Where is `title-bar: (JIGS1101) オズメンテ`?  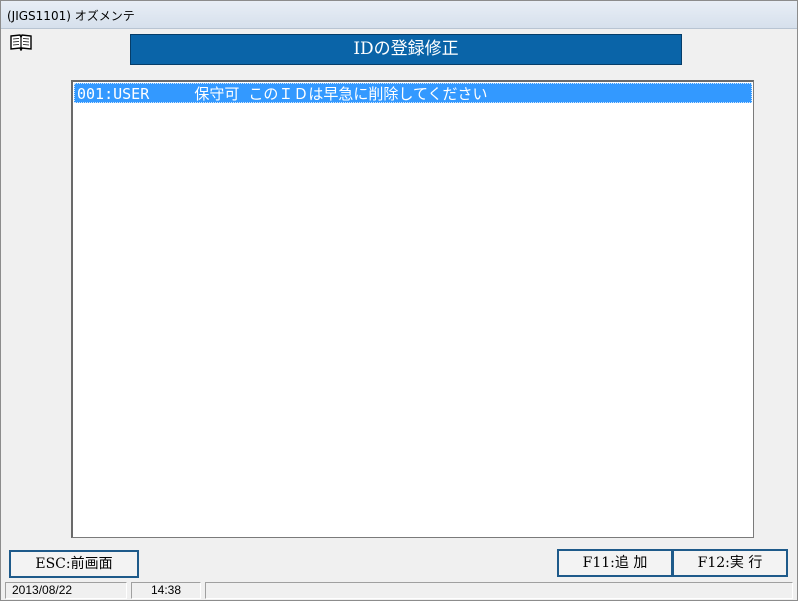
title-bar: (JIGS1101) オズメンテ is located at coordinates (399, 15).